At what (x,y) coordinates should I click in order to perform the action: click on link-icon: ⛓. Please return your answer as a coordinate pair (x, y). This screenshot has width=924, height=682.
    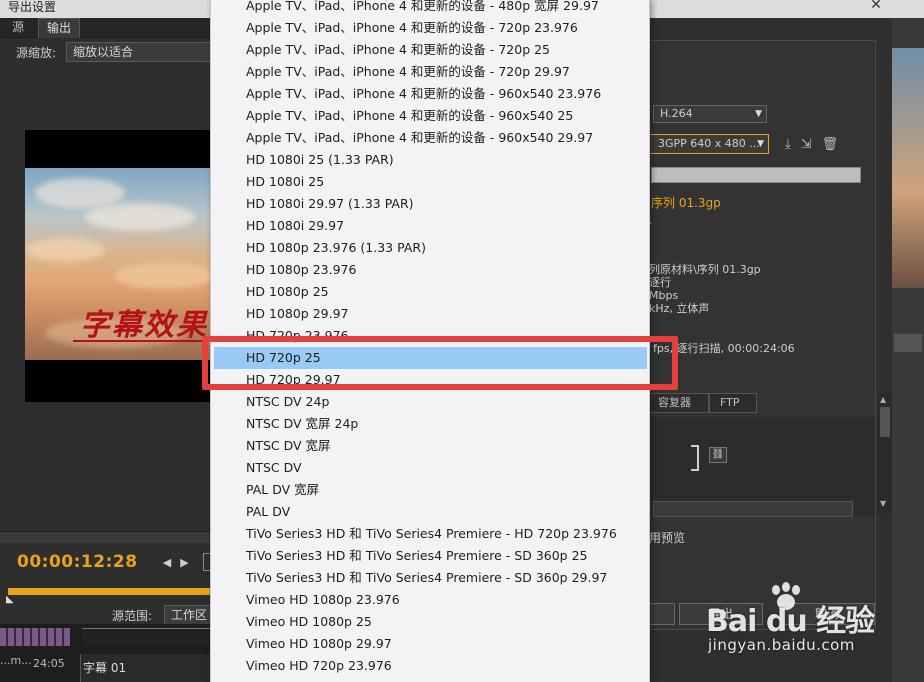
    Looking at the image, I should click on (718, 455).